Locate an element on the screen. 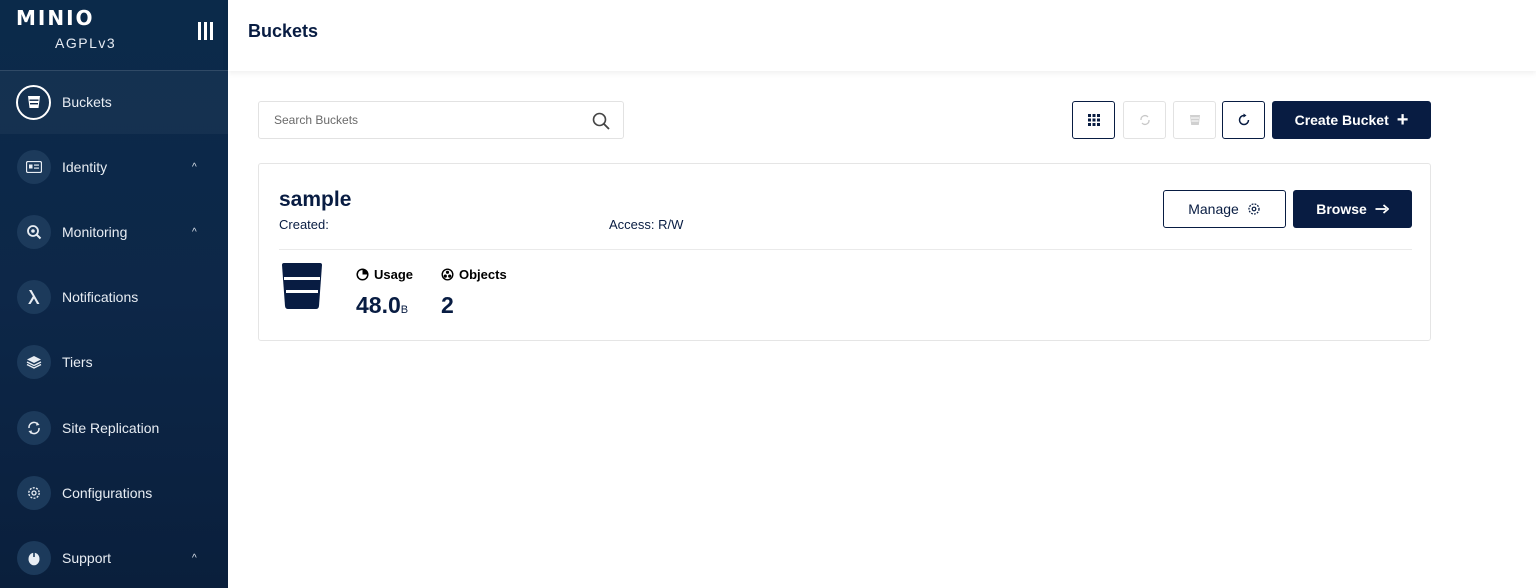 This screenshot has width=1536, height=588. usage-unit: B is located at coordinates (404, 310).